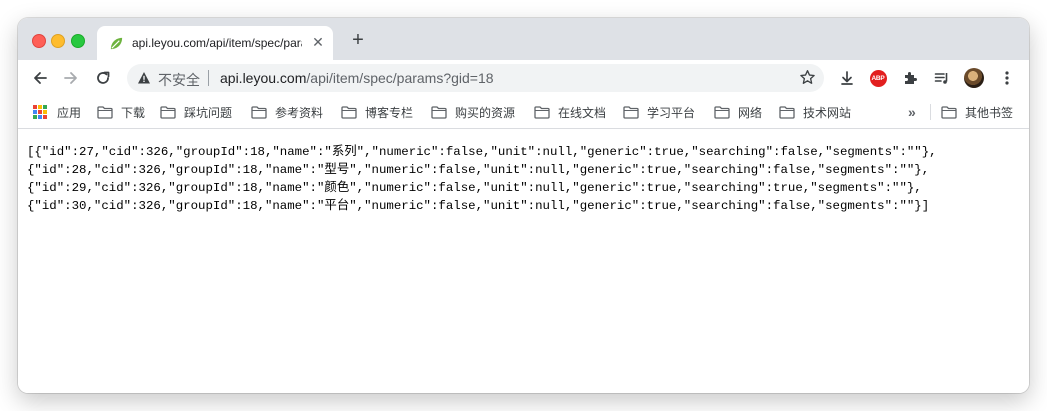 This screenshot has width=1047, height=411. What do you see at coordinates (582, 112) in the screenshot?
I see `bookmark-label: 在线文档` at bounding box center [582, 112].